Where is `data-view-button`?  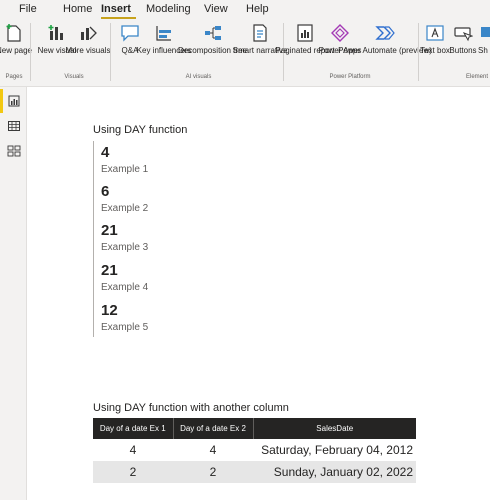 data-view-button is located at coordinates (13, 126).